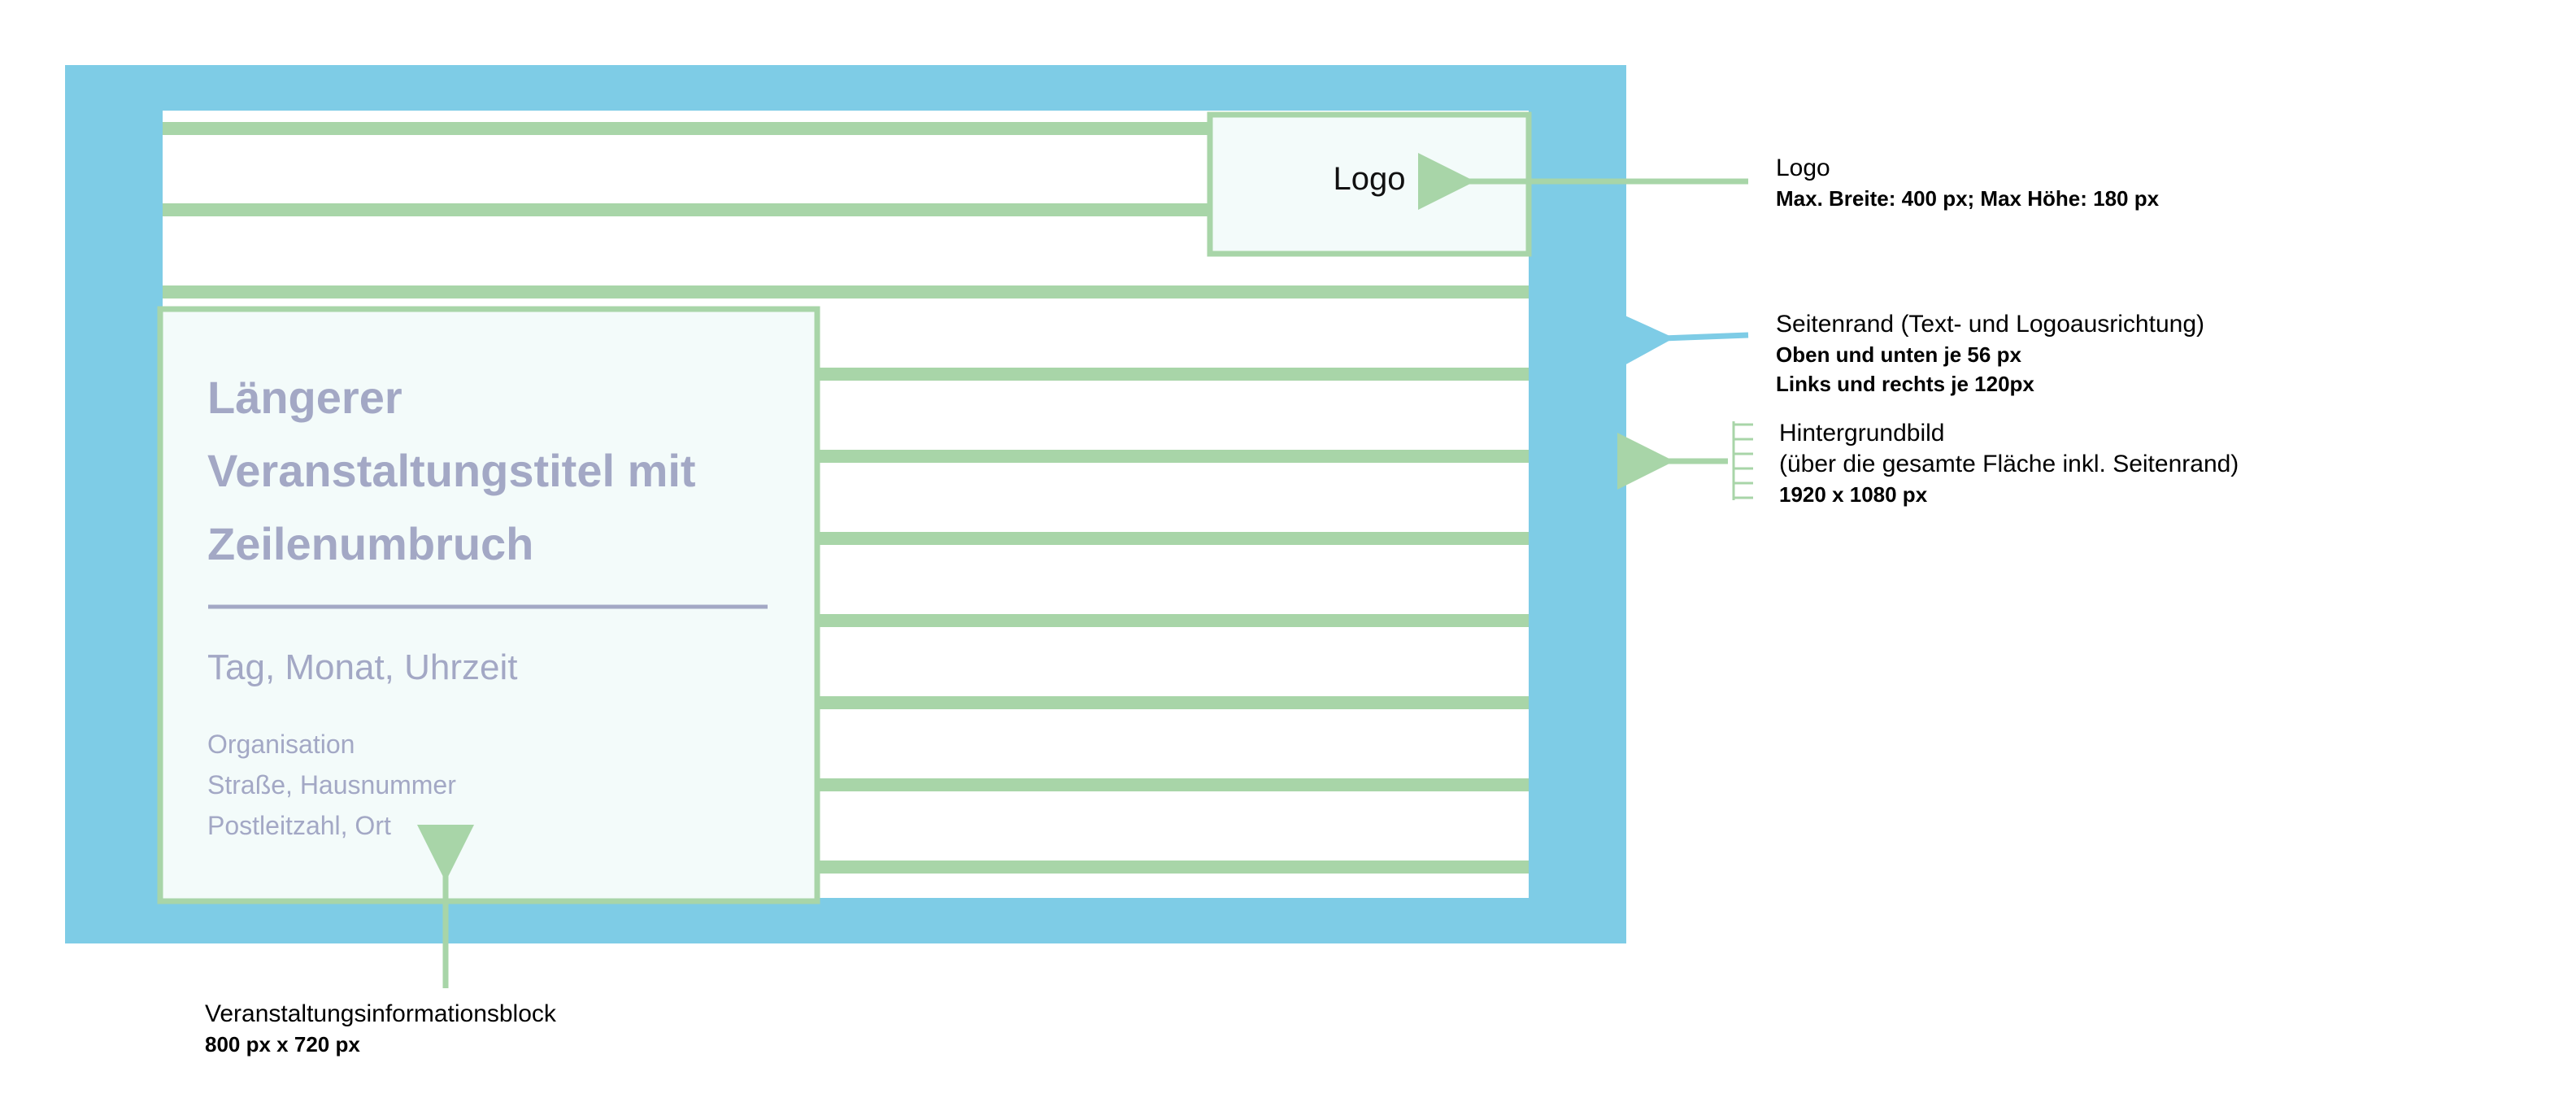  What do you see at coordinates (1854, 494) in the screenshot?
I see `annotation-background-detail: 1920 x 1080 px` at bounding box center [1854, 494].